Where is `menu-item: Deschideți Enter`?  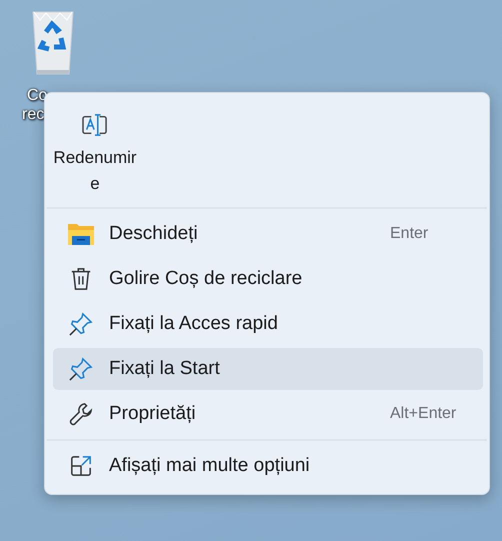 menu-item: Deschideți Enter is located at coordinates (268, 234).